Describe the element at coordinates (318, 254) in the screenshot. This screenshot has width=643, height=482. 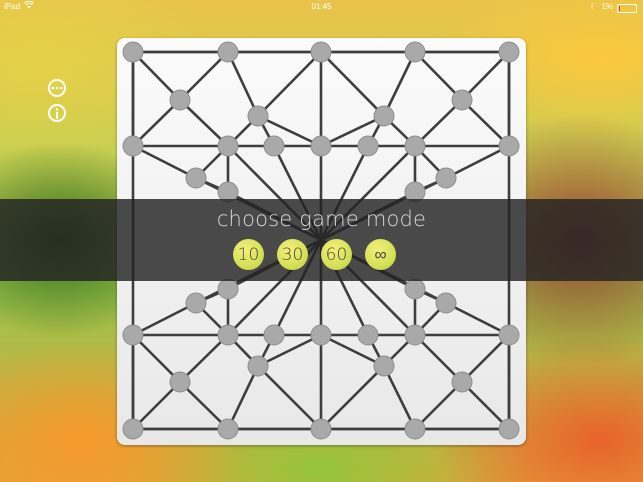
I see `mode-button-group: 10 30 60 ∞` at that location.